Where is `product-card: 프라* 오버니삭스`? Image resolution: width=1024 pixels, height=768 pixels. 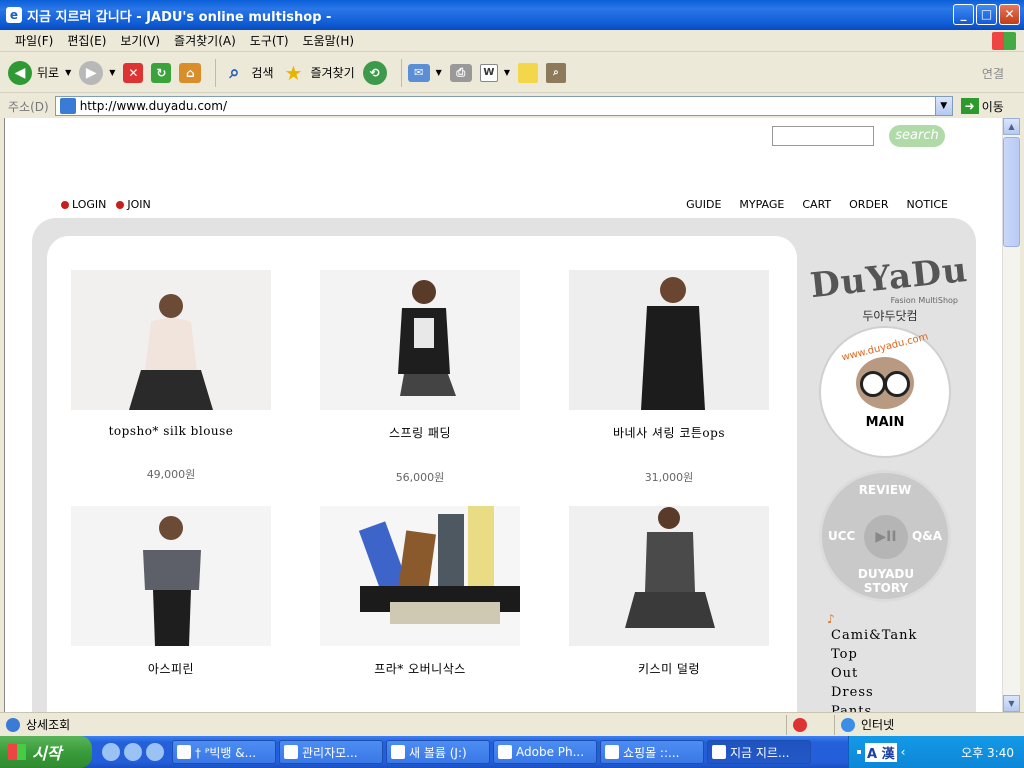 product-card: 프라* 오버니삭스 is located at coordinates (420, 605).